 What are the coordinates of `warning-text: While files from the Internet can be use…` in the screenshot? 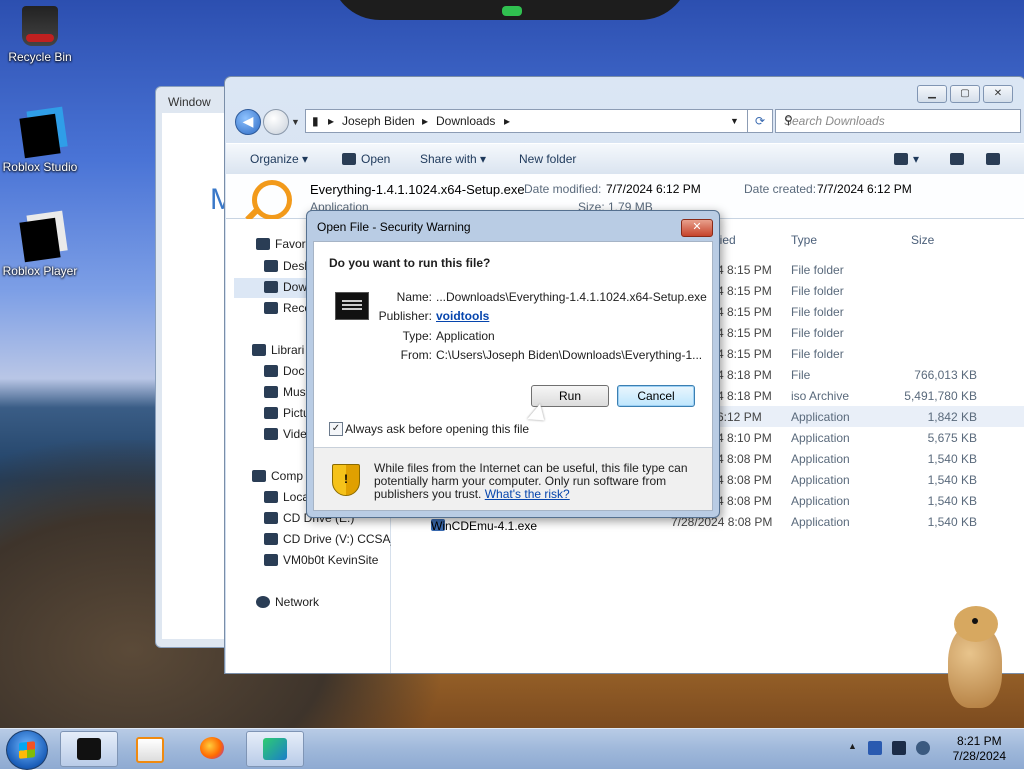 It's located at (534, 481).